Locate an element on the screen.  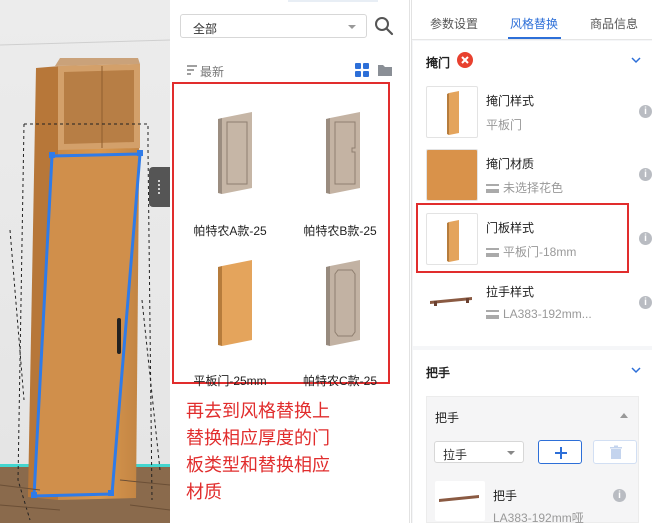
handle-icon is located at coordinates (492, 314).